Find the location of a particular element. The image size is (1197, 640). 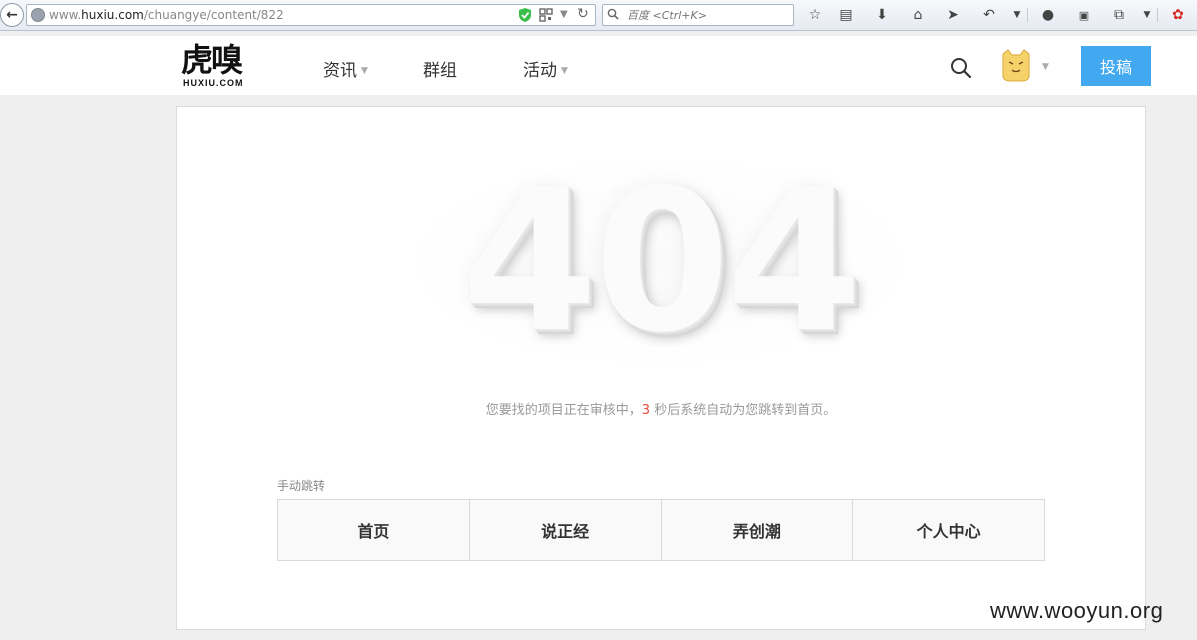

shield-icon is located at coordinates (525, 15).